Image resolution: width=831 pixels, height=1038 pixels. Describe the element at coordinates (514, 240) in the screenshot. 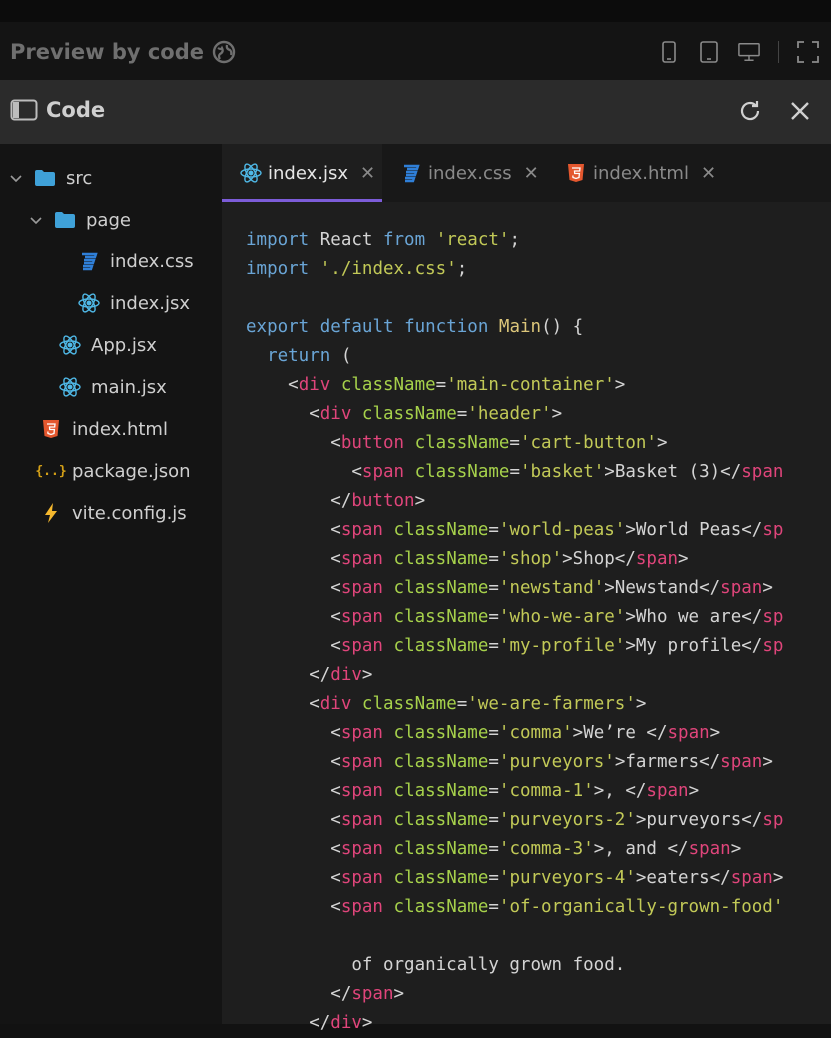

I see `code-token: ;` at that location.